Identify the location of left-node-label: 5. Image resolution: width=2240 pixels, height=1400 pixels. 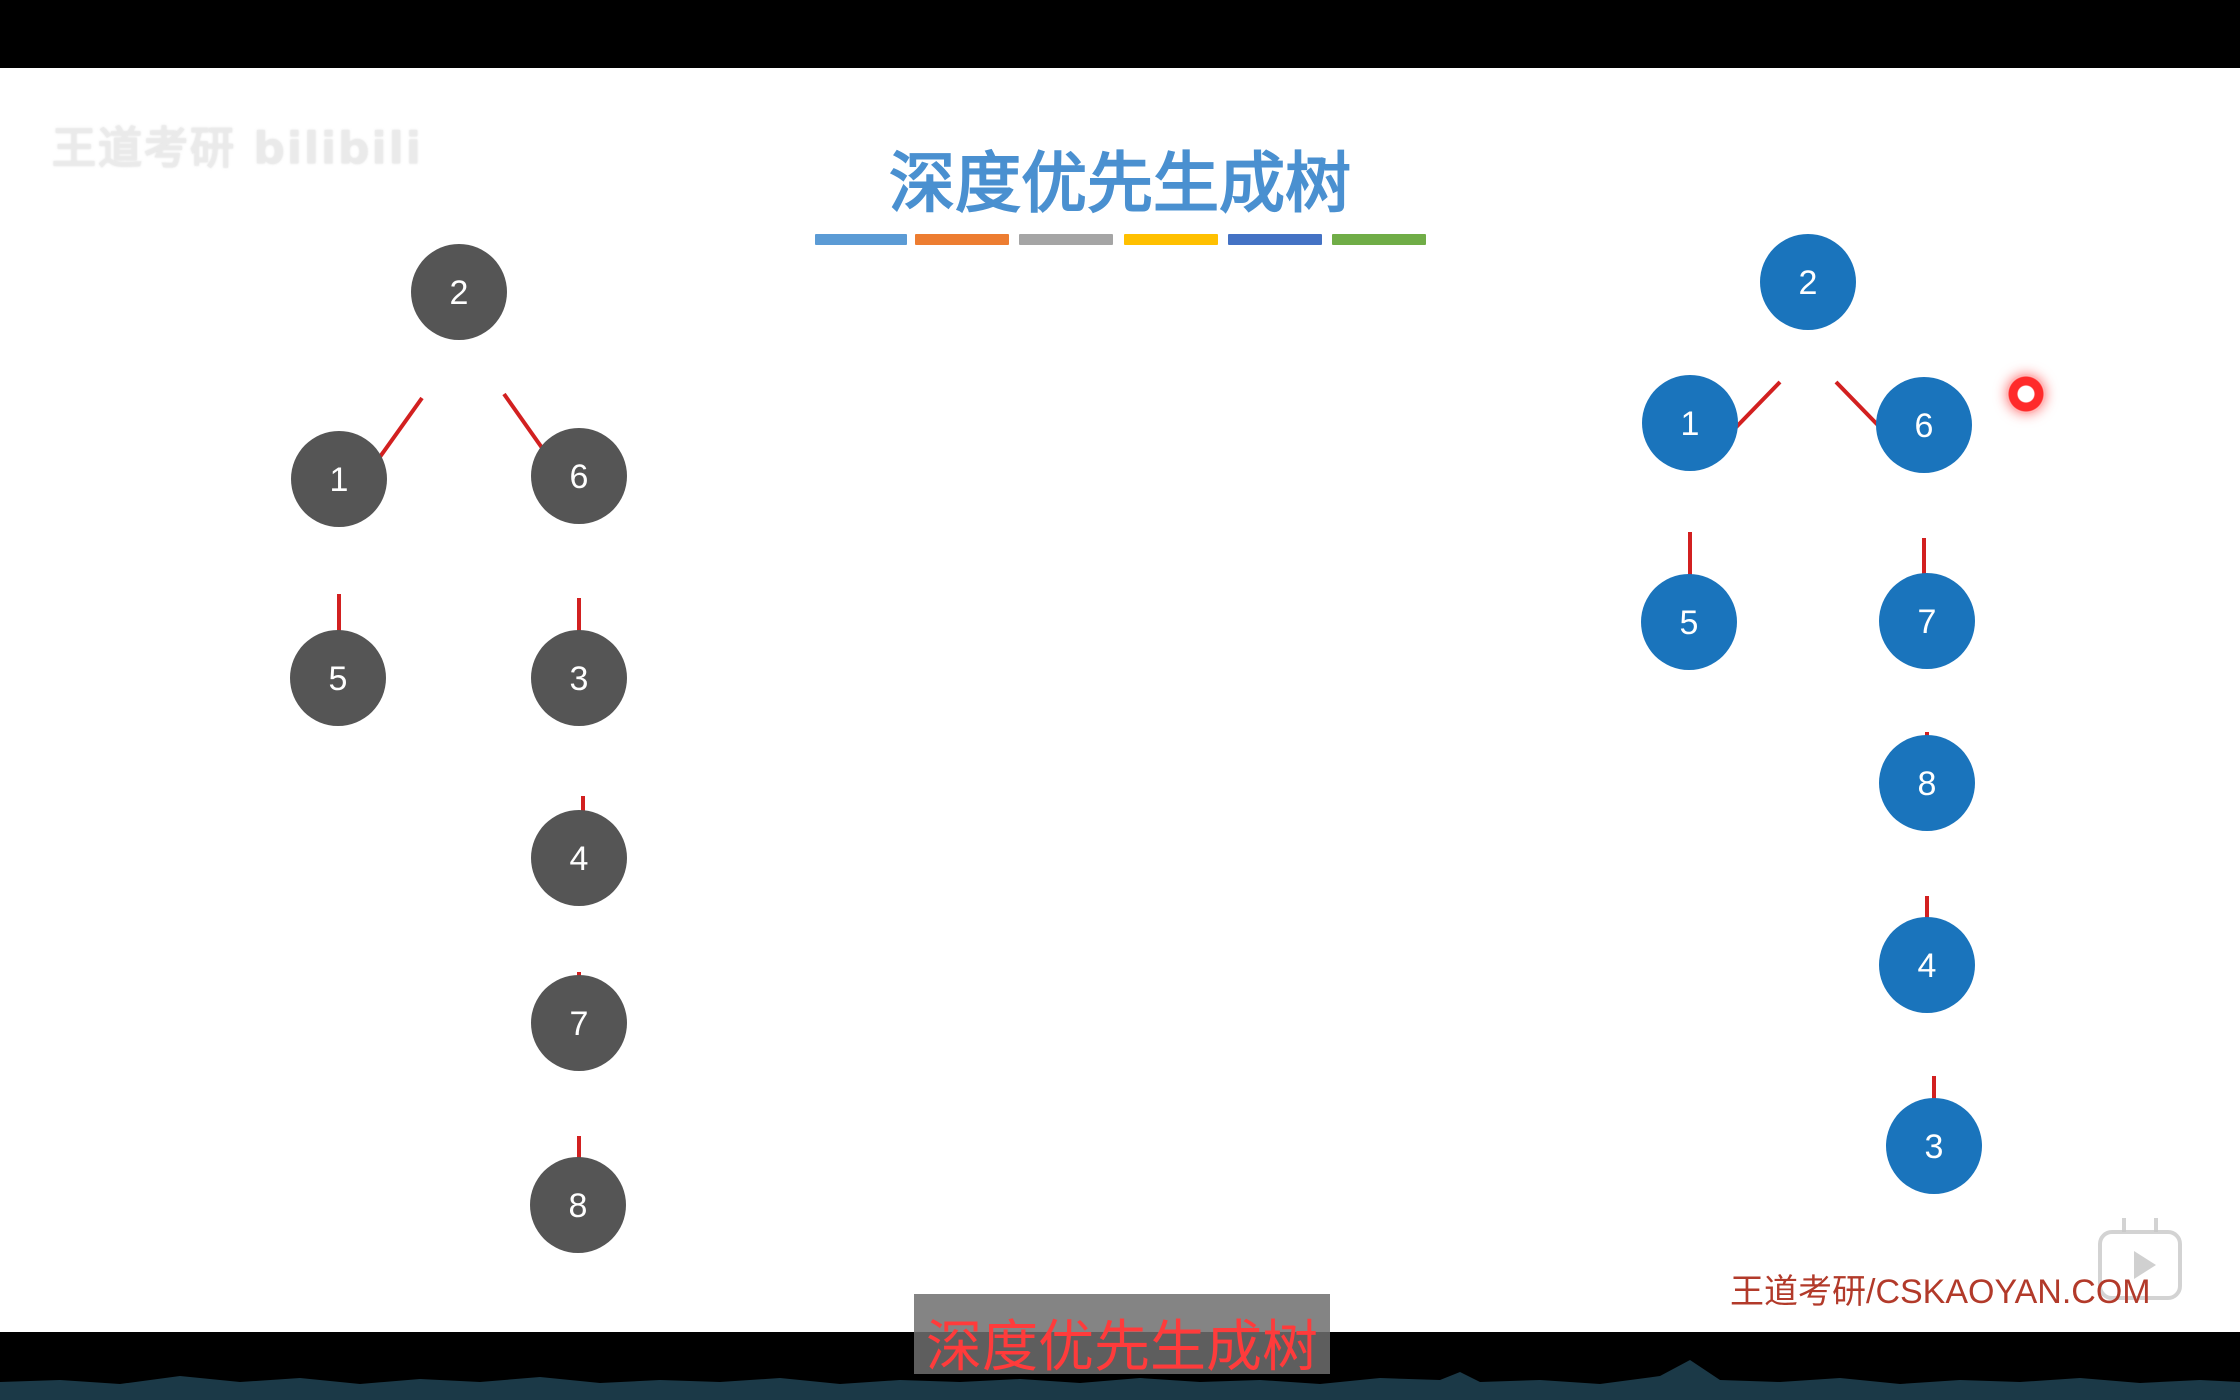
(338, 679).